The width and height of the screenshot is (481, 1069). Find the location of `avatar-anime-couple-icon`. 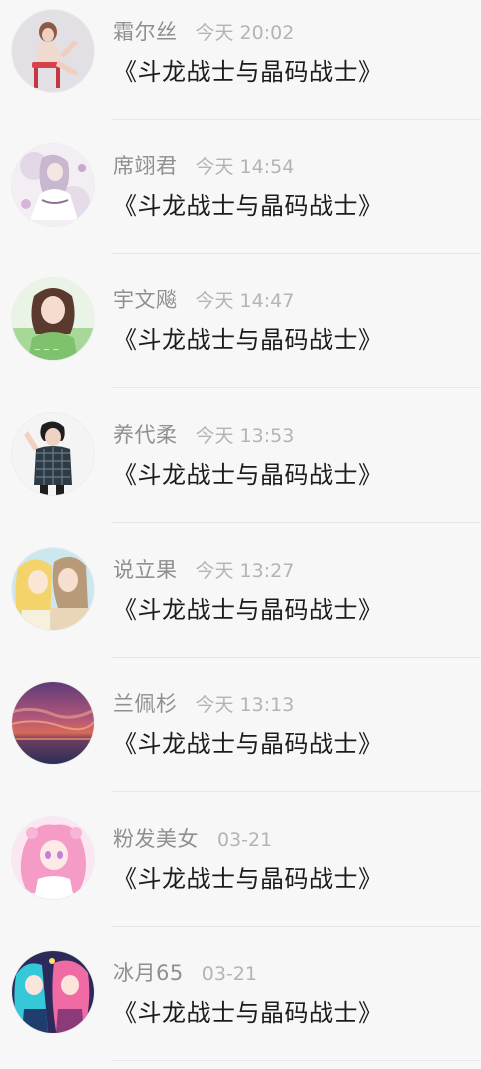

avatar-anime-couple-icon is located at coordinates (53, 589).